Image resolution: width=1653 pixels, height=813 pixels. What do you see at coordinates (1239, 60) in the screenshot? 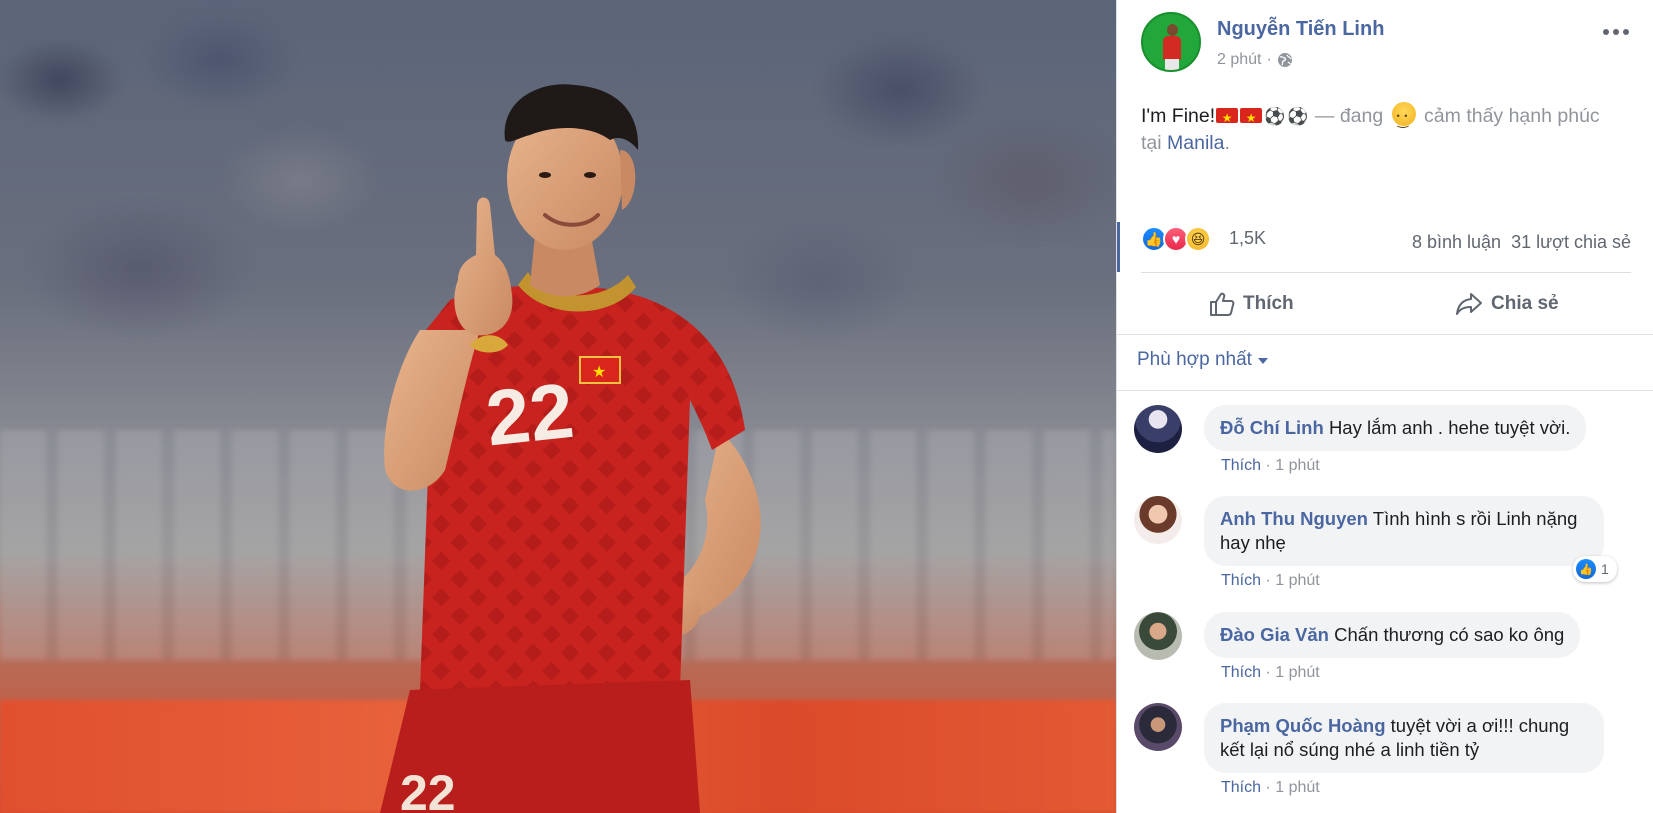
I see `post-time: 2 phút` at bounding box center [1239, 60].